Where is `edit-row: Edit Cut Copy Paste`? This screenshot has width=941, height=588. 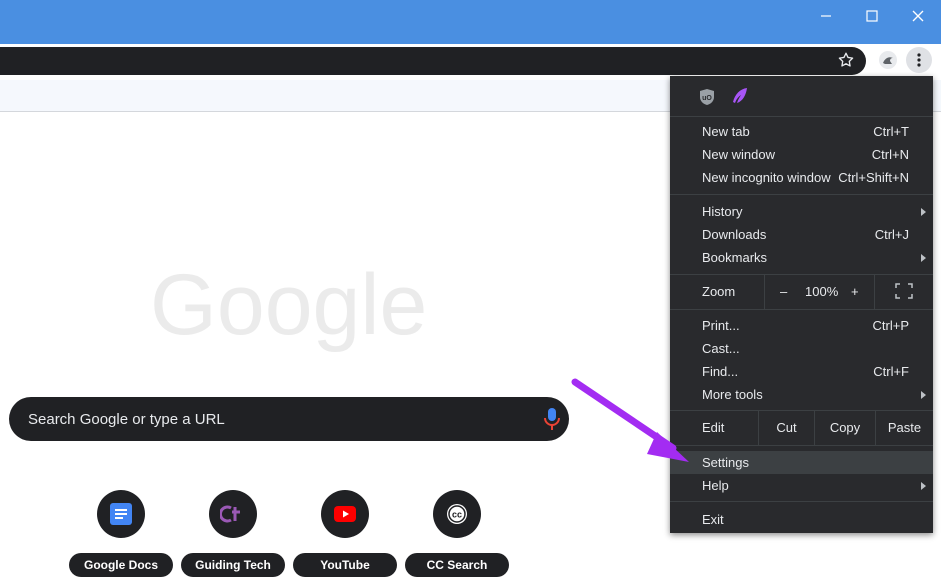
edit-row: Edit Cut Copy Paste is located at coordinates (801, 428).